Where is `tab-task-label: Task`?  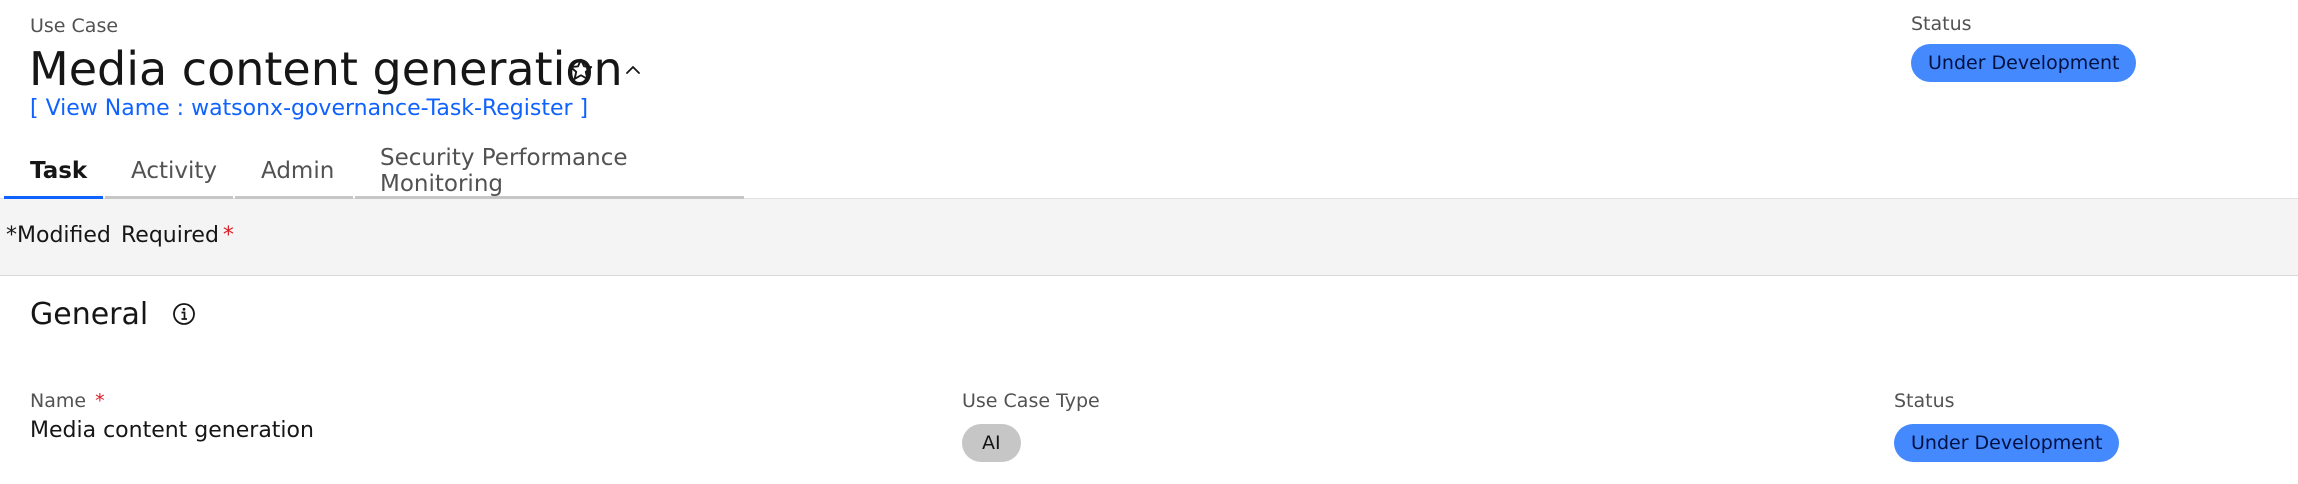
tab-task-label: Task is located at coordinates (59, 171).